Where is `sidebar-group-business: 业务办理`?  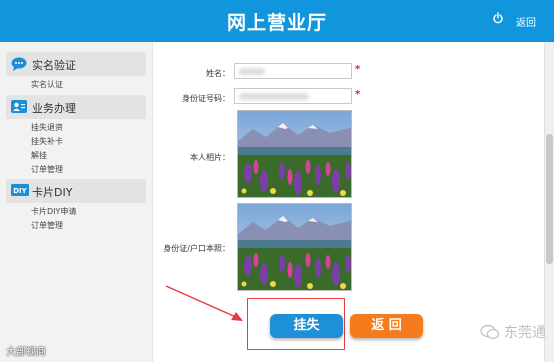 sidebar-group-business: 业务办理 is located at coordinates (76, 107).